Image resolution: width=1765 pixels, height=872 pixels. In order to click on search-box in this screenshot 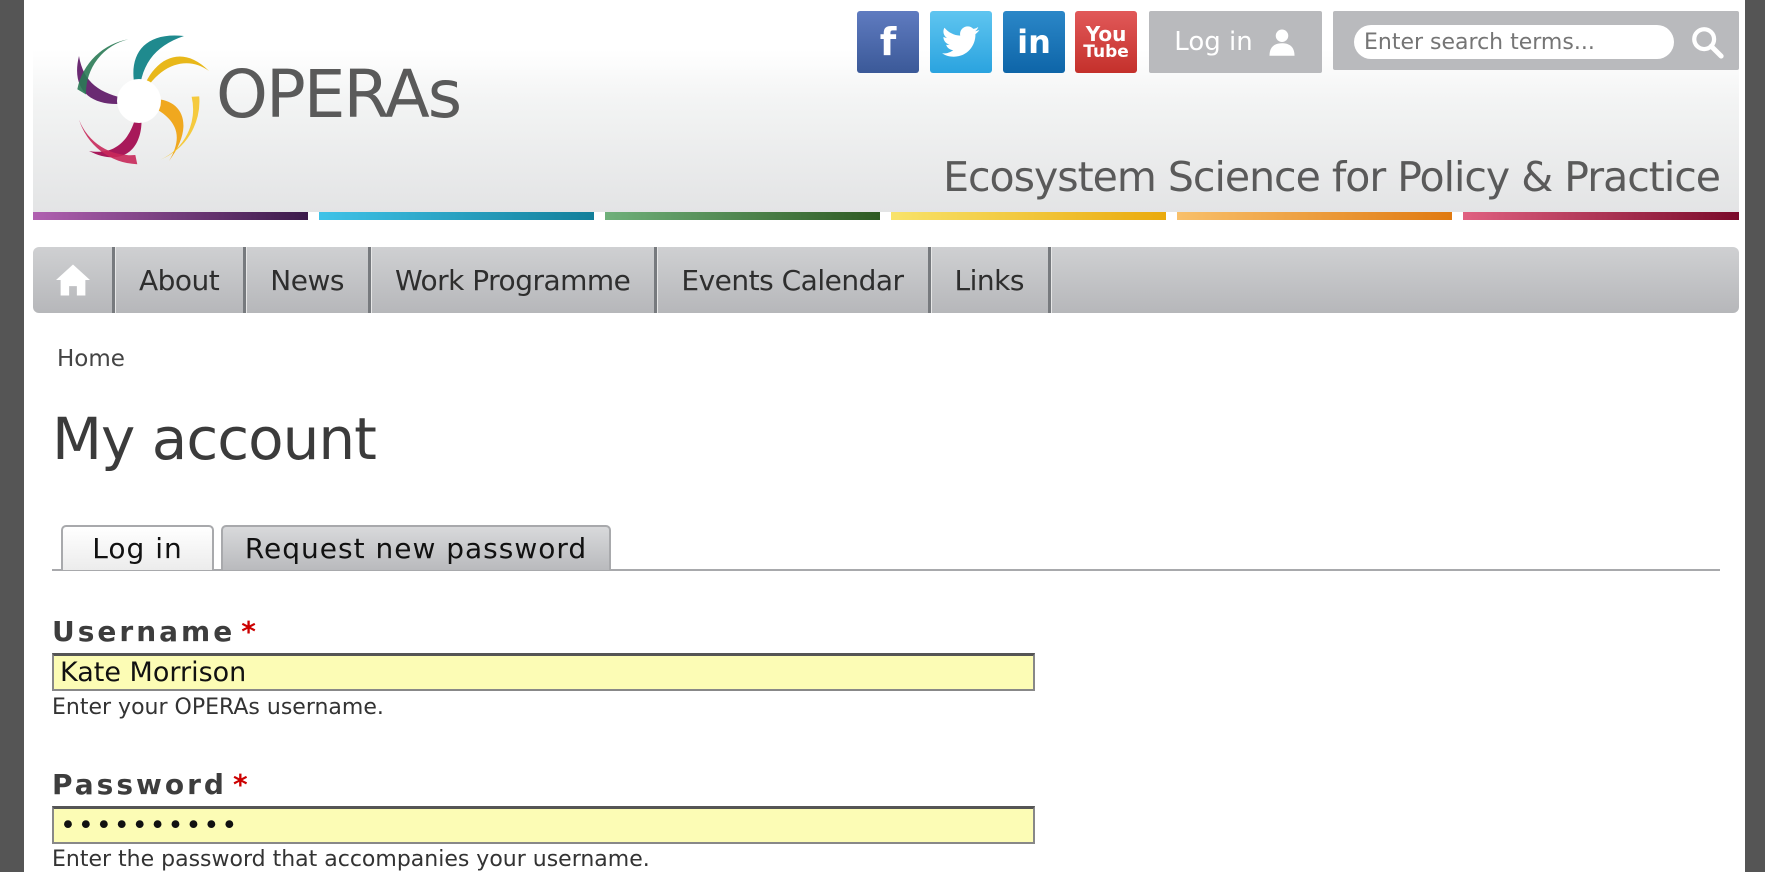, I will do `click(1536, 40)`.